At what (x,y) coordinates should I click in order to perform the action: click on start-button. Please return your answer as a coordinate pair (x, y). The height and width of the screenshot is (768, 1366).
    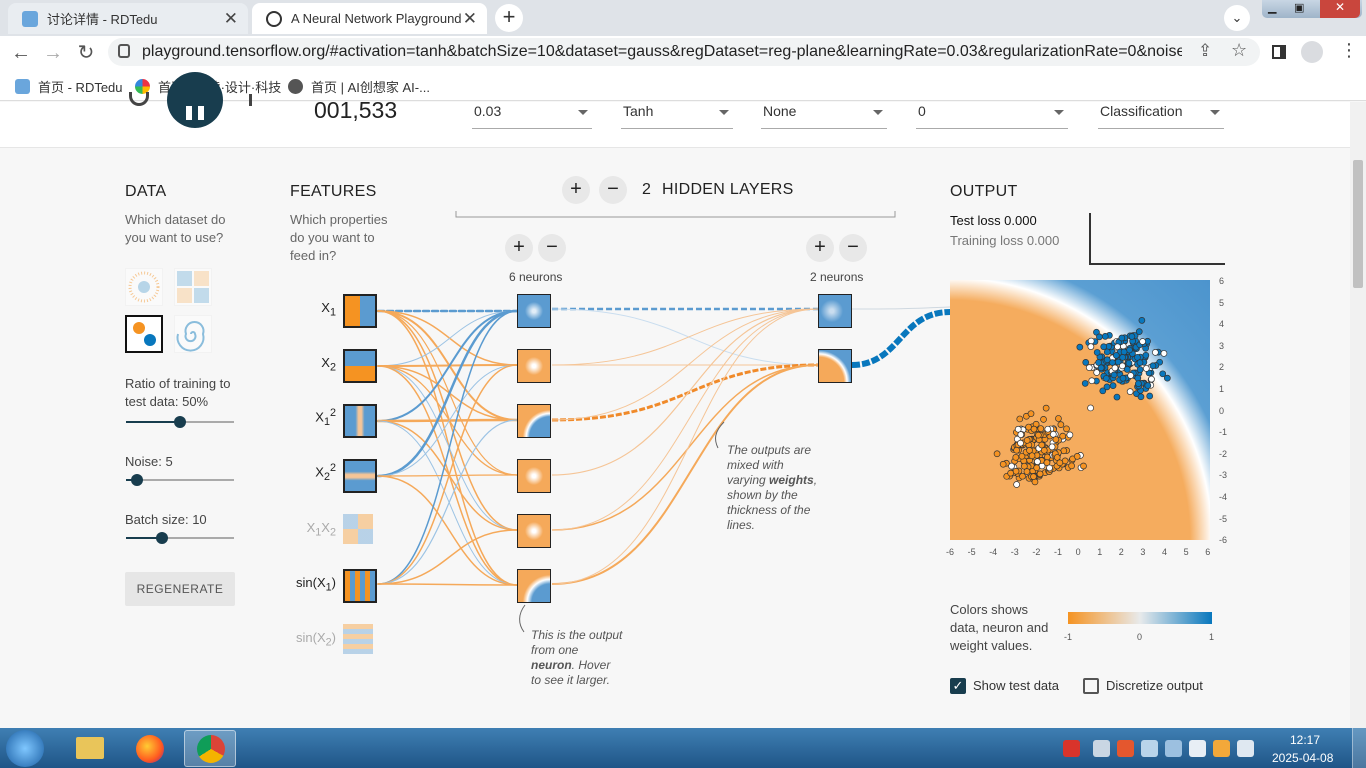
    Looking at the image, I should click on (25, 748).